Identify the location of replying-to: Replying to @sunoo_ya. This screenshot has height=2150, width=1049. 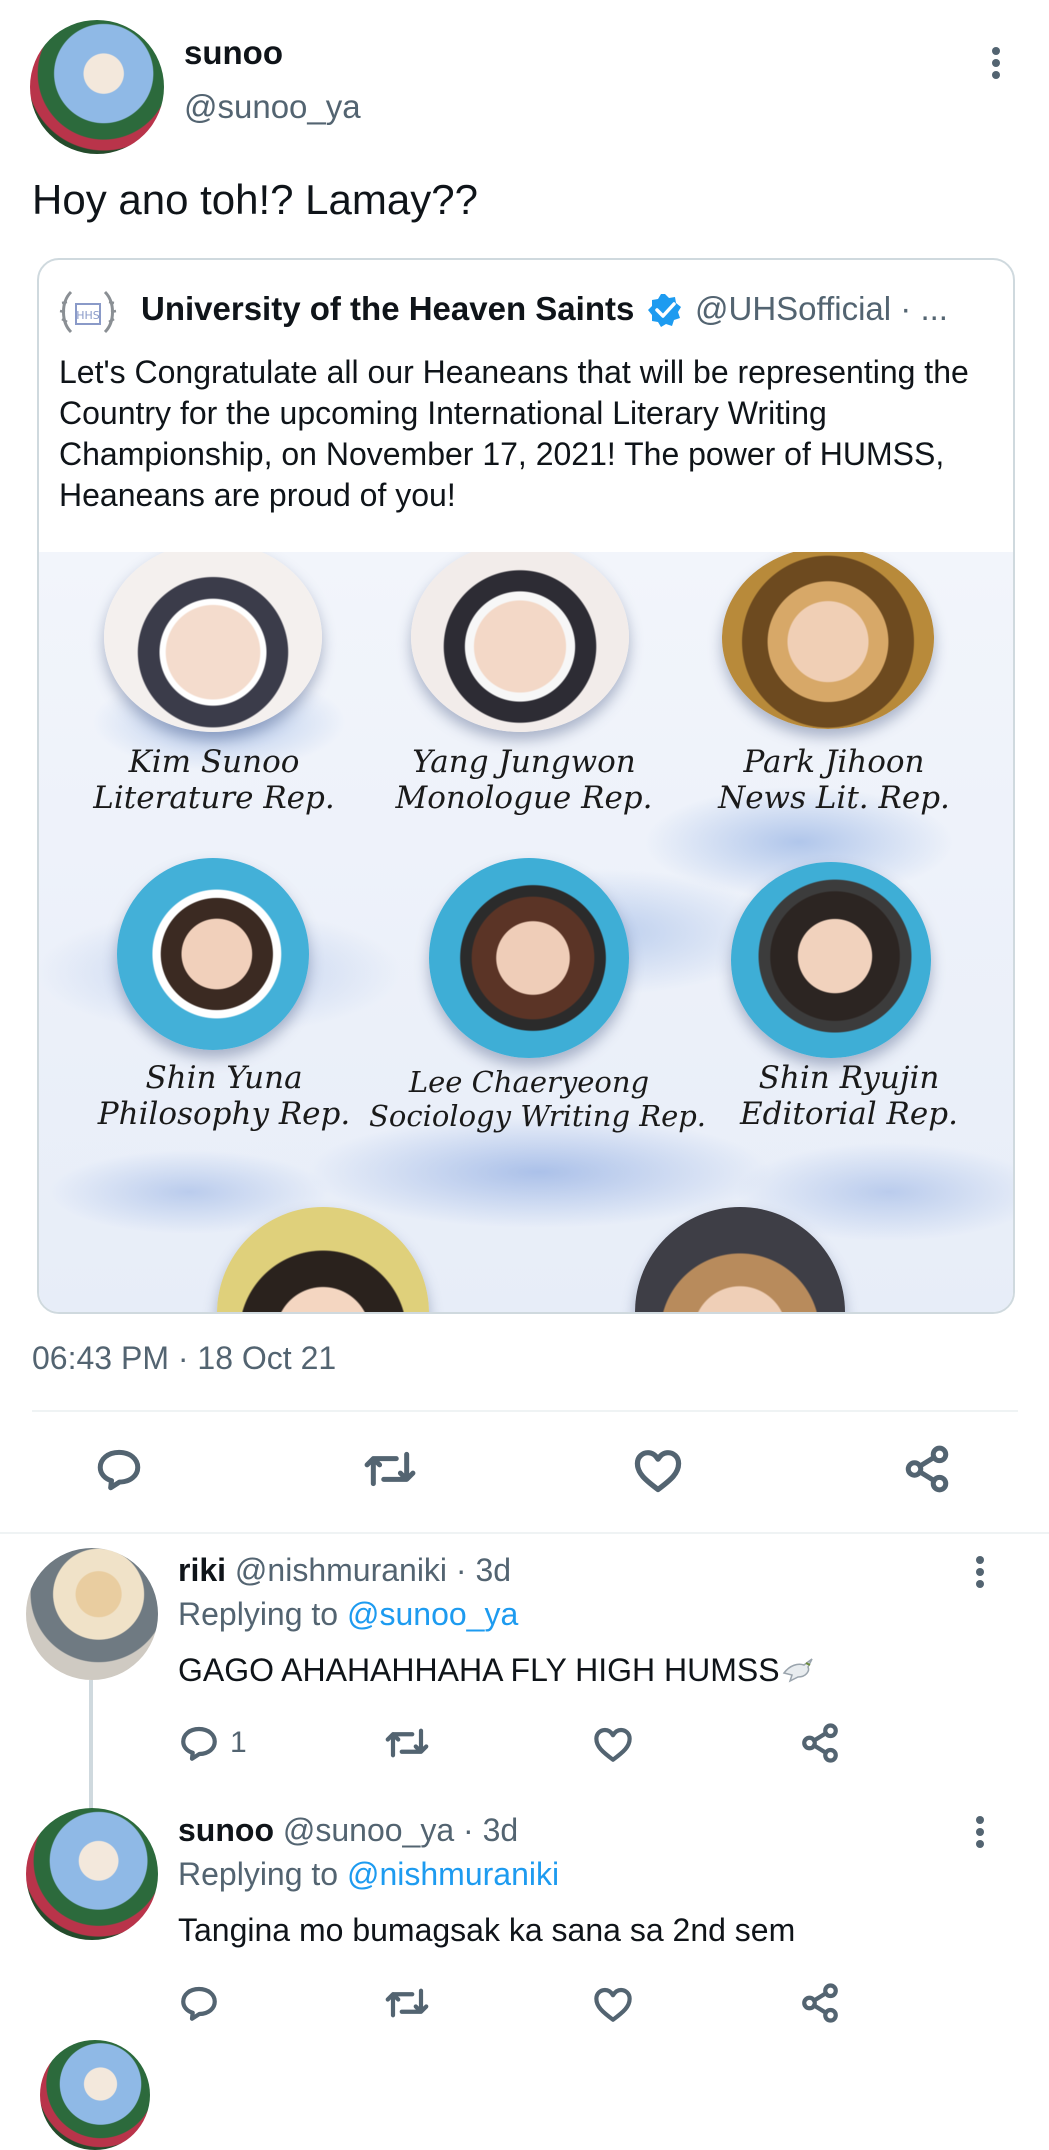
(348, 1614).